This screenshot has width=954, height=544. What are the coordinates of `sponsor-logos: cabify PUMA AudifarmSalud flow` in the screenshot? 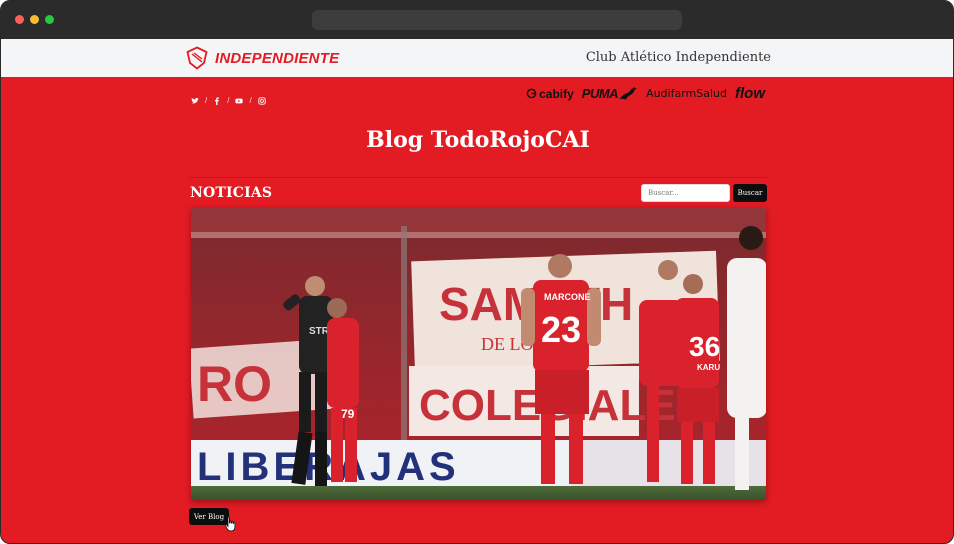 It's located at (645, 93).